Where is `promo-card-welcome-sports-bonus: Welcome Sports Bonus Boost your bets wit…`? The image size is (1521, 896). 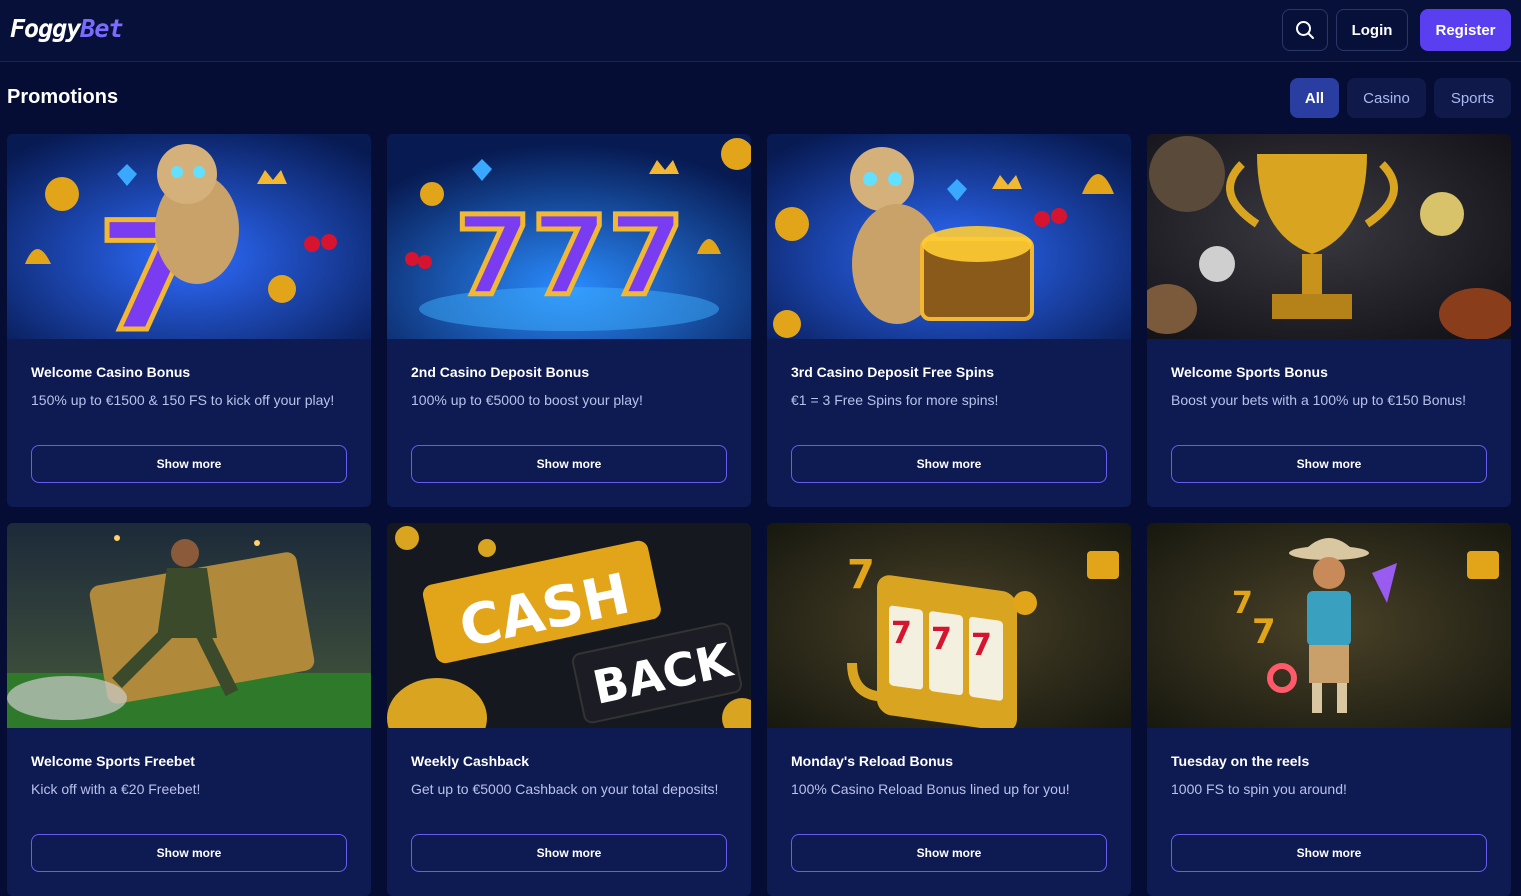 promo-card-welcome-sports-bonus: Welcome Sports Bonus Boost your bets wit… is located at coordinates (1329, 320).